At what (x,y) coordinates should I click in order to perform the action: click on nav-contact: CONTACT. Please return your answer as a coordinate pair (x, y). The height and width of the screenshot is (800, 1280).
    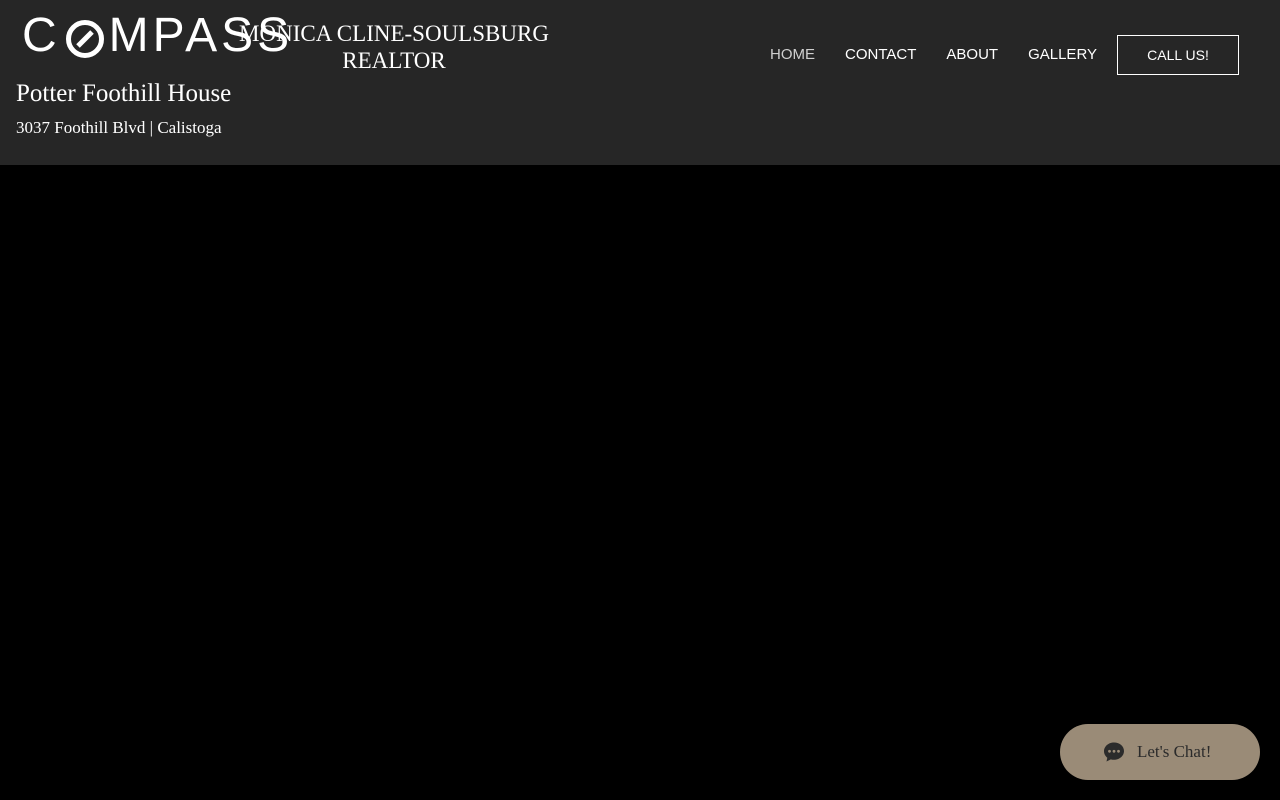
    Looking at the image, I should click on (880, 55).